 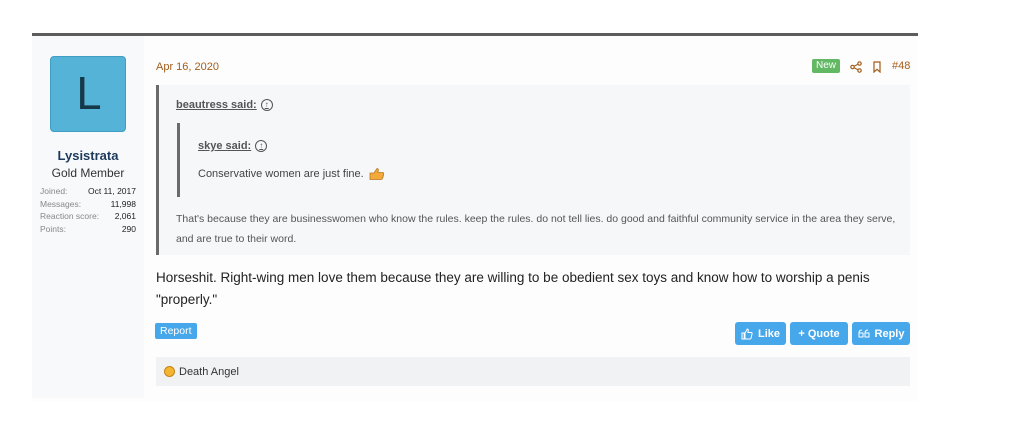 What do you see at coordinates (281, 174) in the screenshot?
I see `nested-quote-text: Conservative women are just fine.` at bounding box center [281, 174].